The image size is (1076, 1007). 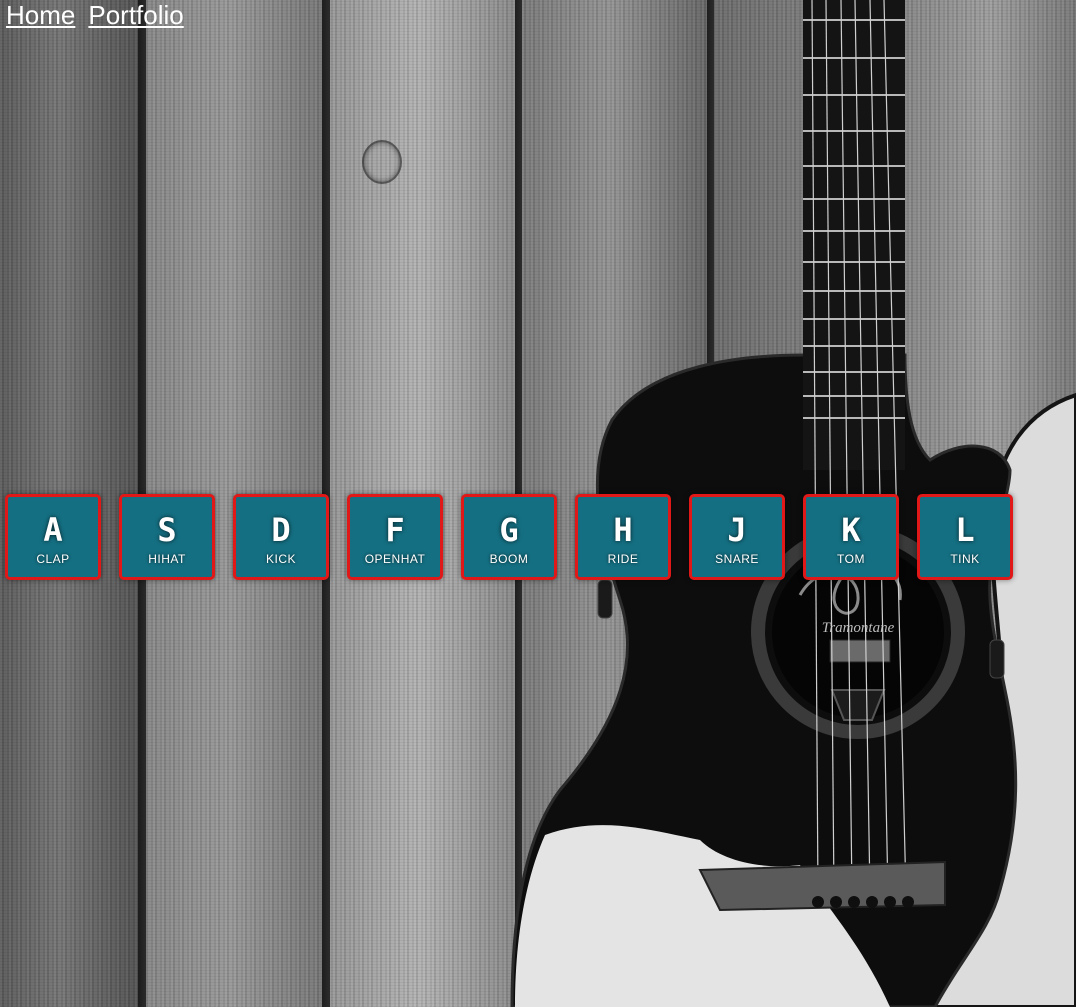 What do you see at coordinates (737, 559) in the screenshot?
I see `key-sound-label: SNARE` at bounding box center [737, 559].